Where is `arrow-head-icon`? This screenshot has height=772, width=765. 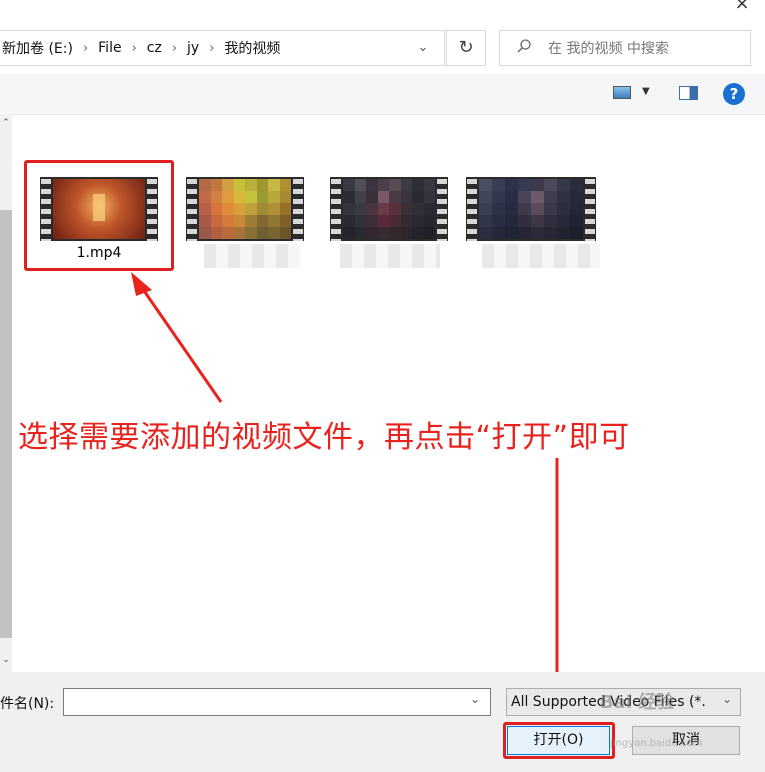
arrow-head-icon is located at coordinates (141, 284).